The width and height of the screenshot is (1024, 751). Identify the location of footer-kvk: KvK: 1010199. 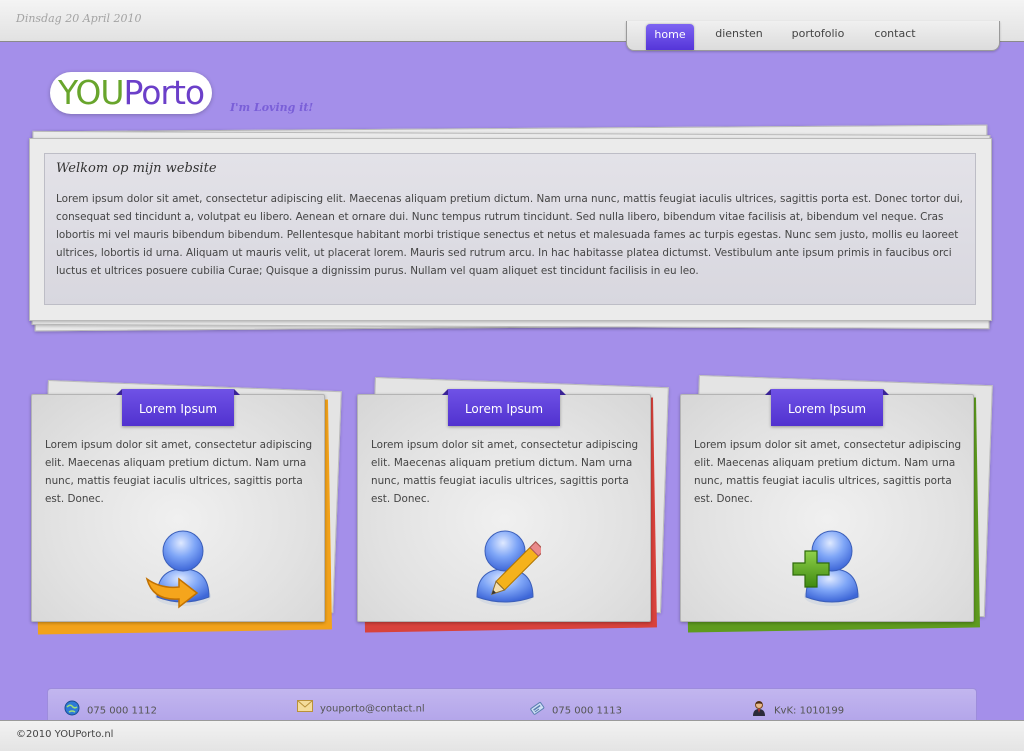
(798, 708).